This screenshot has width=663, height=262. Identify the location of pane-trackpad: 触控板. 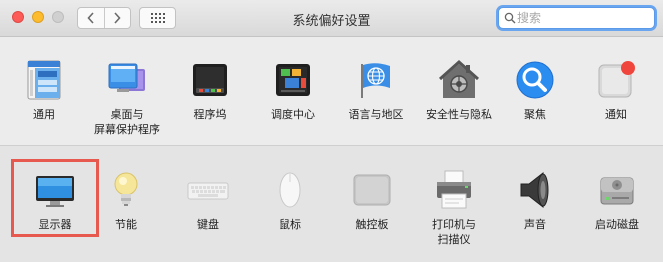
(372, 200).